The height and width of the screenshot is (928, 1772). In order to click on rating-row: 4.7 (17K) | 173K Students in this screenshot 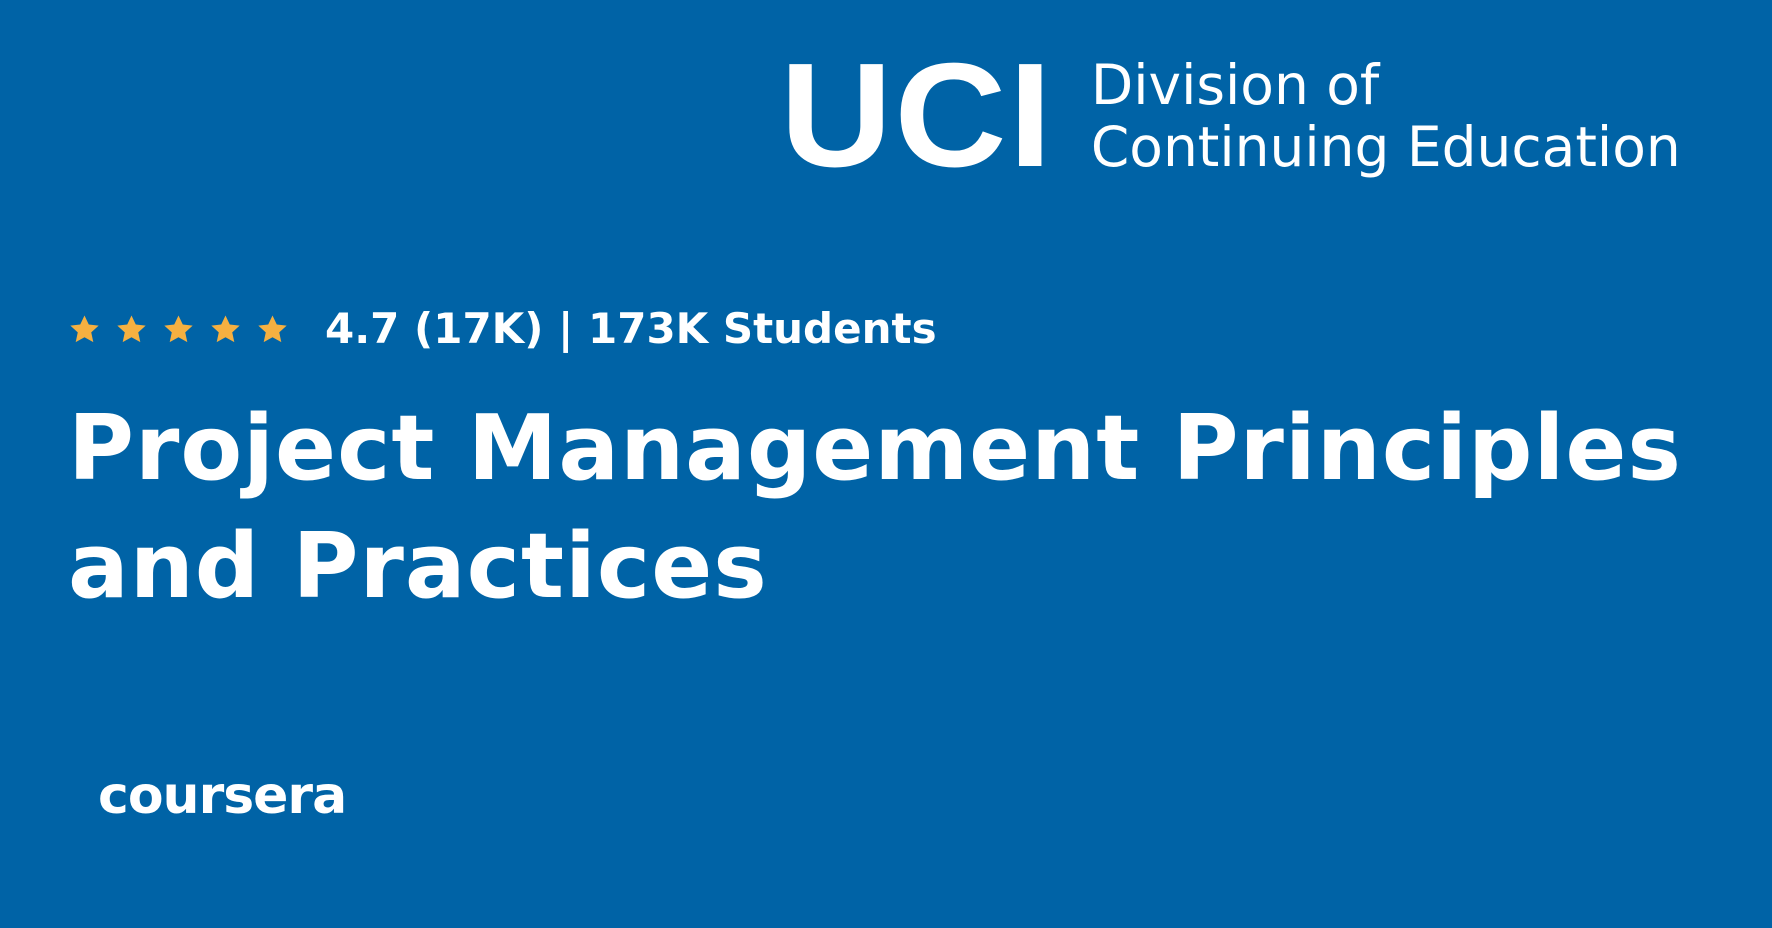, I will do `click(502, 329)`.